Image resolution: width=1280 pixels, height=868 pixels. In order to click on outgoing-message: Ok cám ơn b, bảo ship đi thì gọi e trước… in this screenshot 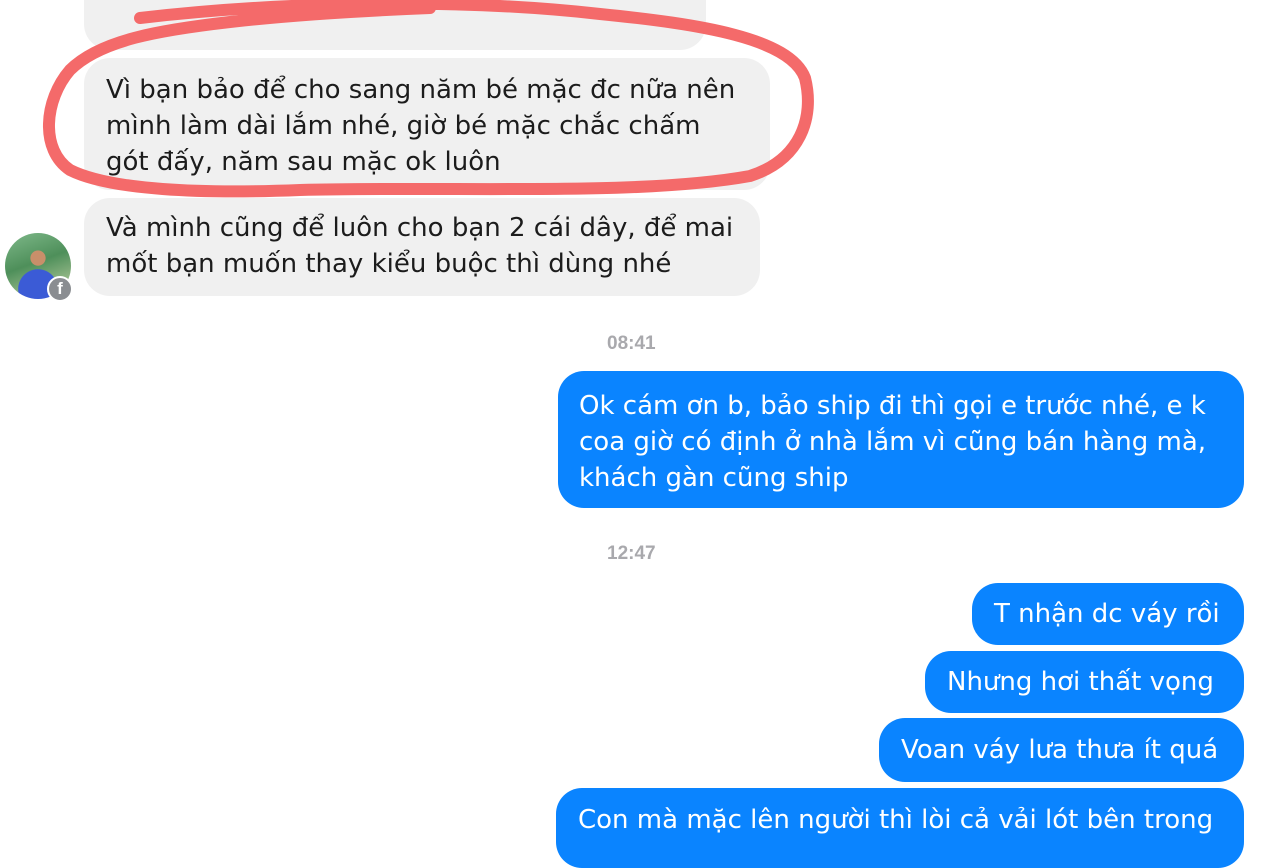, I will do `click(901, 439)`.